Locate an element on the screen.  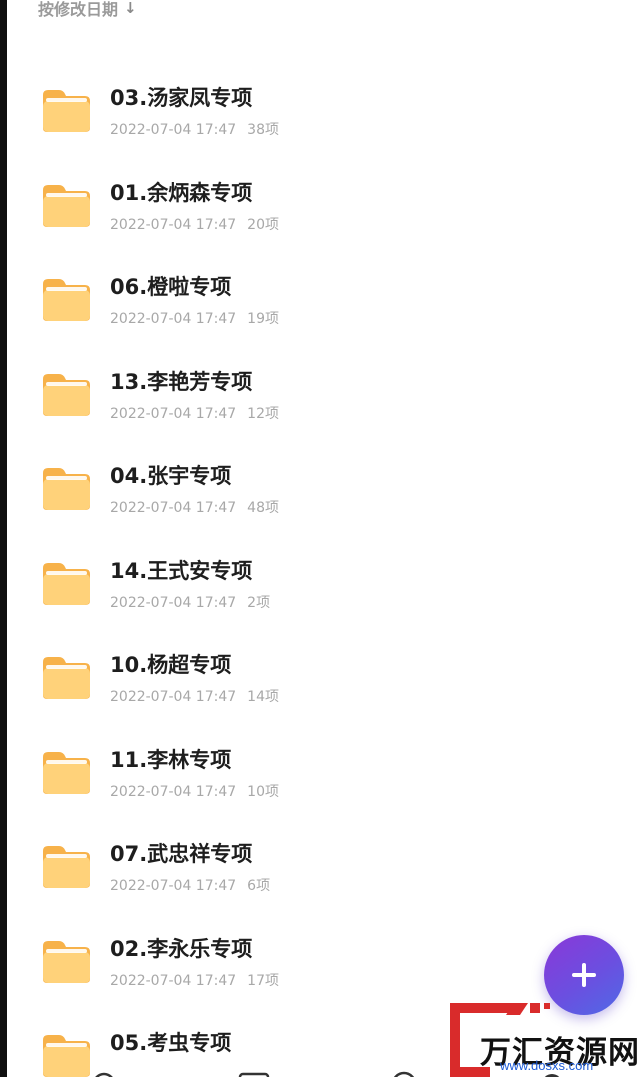
plus-icon is located at coordinates (584, 975).